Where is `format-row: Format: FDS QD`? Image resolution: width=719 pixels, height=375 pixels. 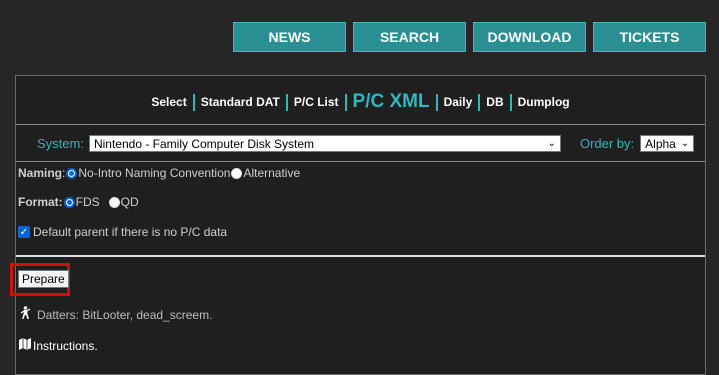
format-row: Format: FDS QD is located at coordinates (78, 202).